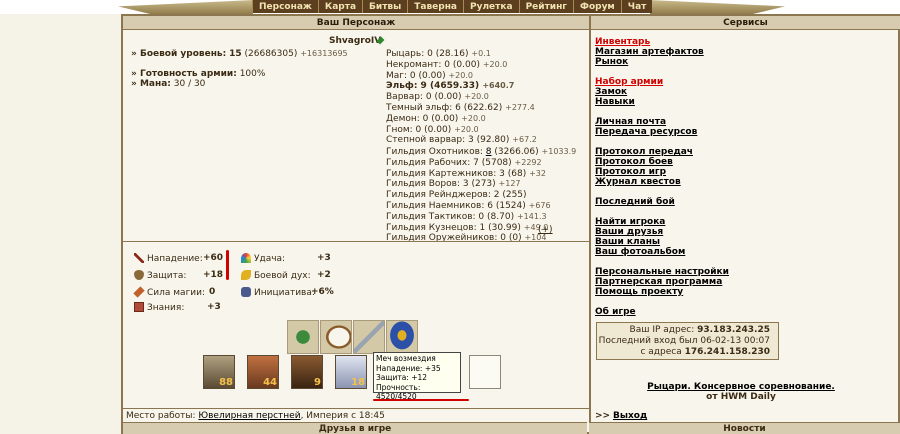 This screenshot has width=900, height=434. I want to click on initiative-label: Инициатива:, so click(284, 293).